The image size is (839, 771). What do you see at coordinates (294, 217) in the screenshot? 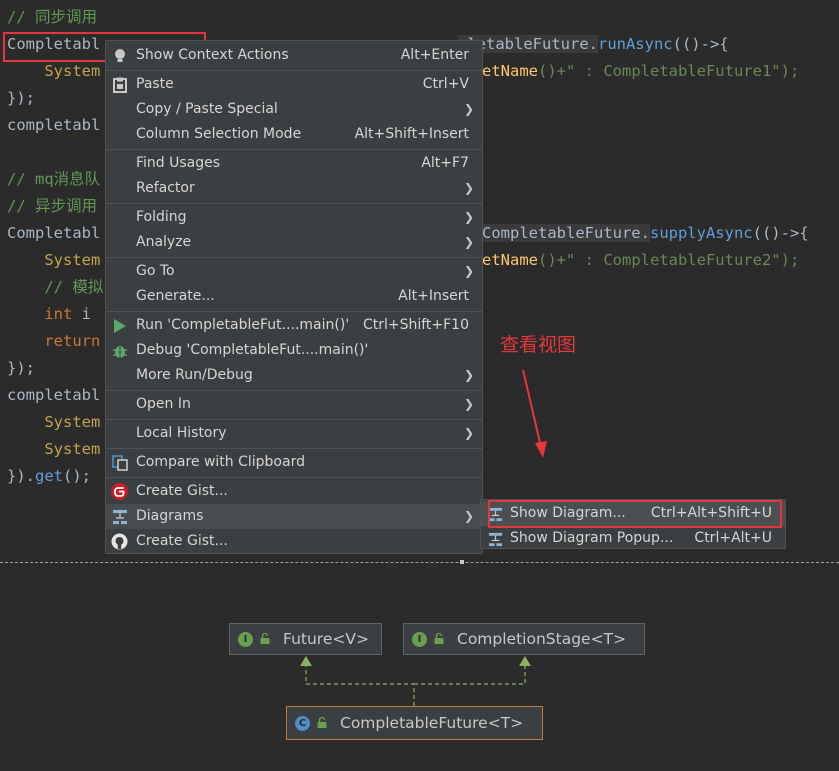
I see `menu-item-folding: Folding ❯` at bounding box center [294, 217].